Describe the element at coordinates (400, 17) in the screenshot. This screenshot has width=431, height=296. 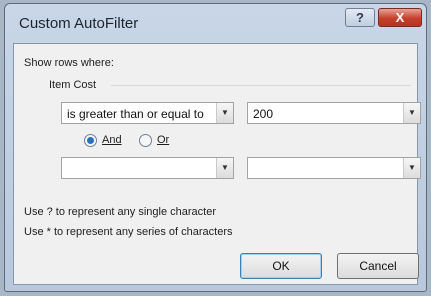
I see `close-button: X` at that location.